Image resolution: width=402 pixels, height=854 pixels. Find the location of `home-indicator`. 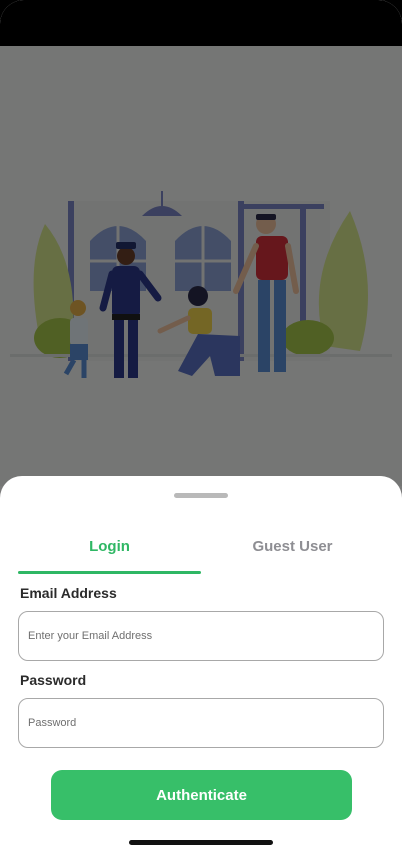

home-indicator is located at coordinates (201, 842).